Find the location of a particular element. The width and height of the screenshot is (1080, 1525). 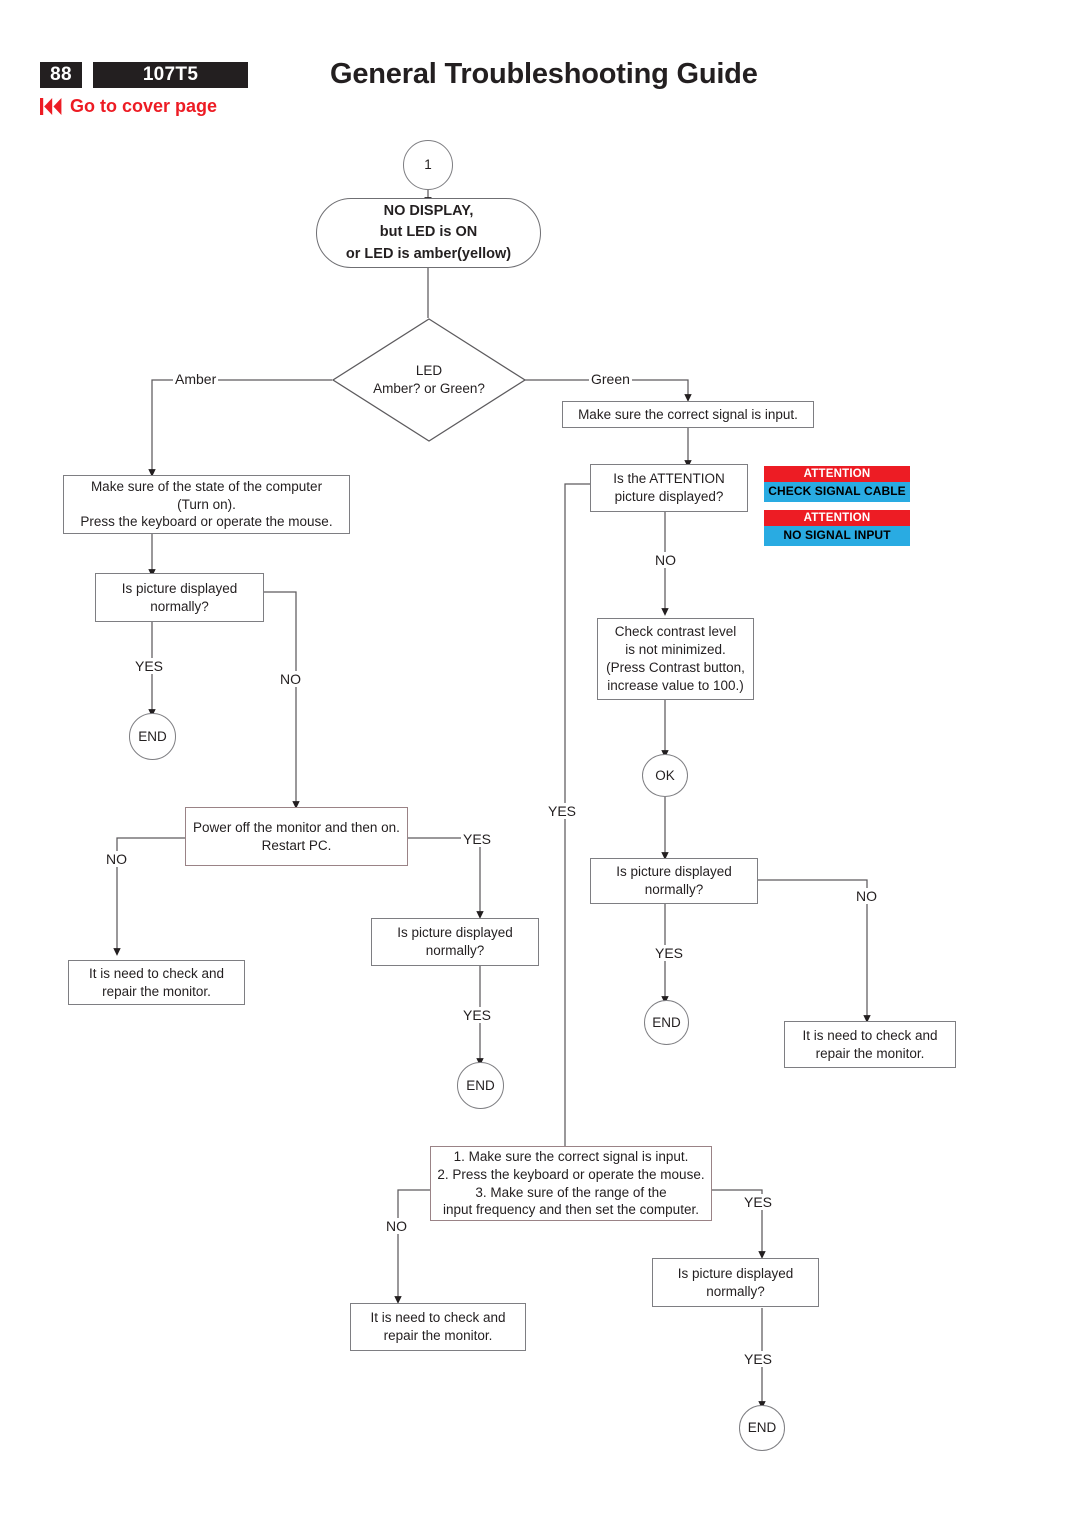

flow-start-marker-label: 1 is located at coordinates (428, 165).